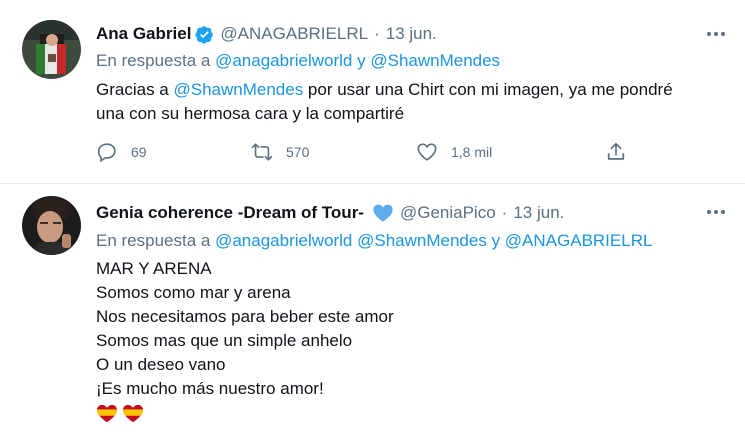 This screenshot has width=745, height=436. Describe the element at coordinates (154, 268) in the screenshot. I see `poem-line: MAR Y ARENA` at that location.